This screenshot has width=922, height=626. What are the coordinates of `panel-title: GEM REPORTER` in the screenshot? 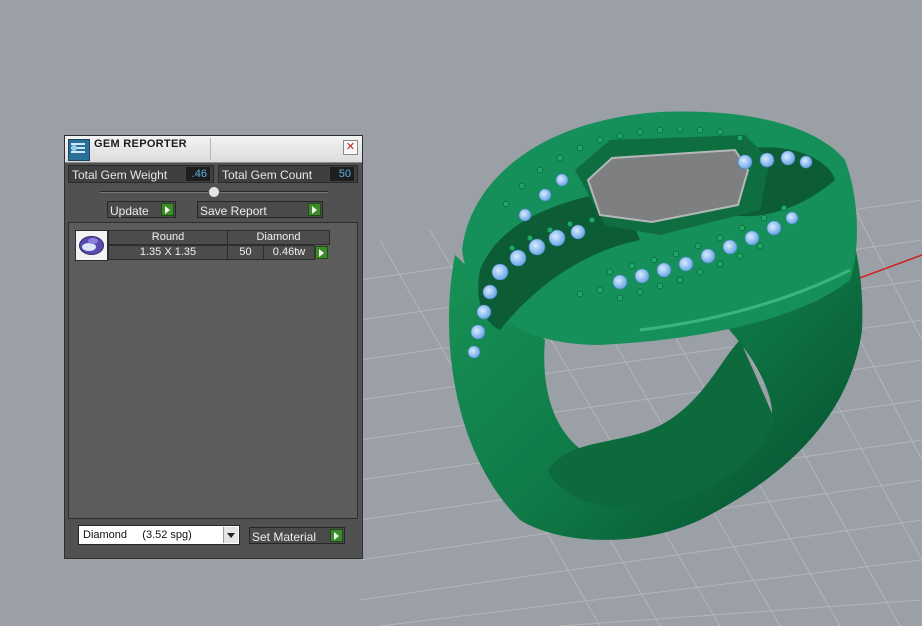 It's located at (140, 144).